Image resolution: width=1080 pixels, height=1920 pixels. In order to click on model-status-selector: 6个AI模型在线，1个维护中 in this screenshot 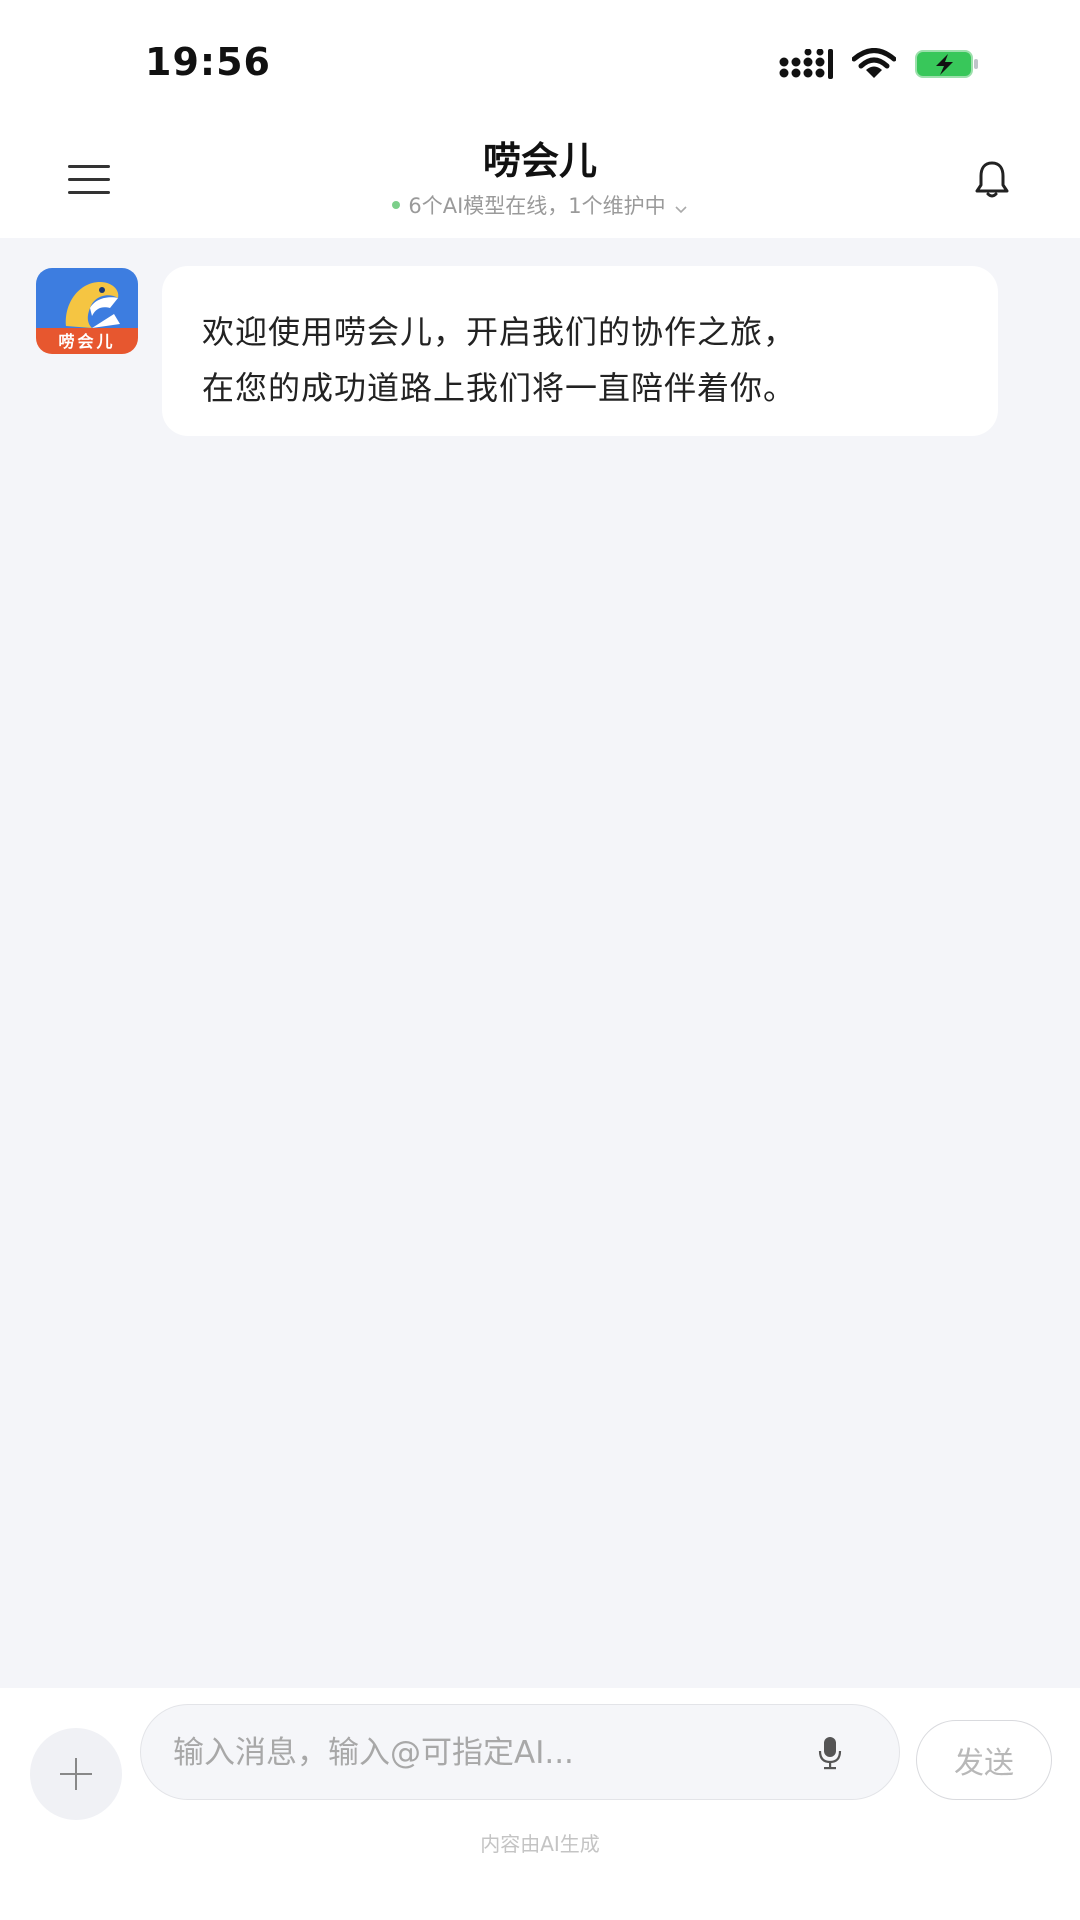, I will do `click(540, 205)`.